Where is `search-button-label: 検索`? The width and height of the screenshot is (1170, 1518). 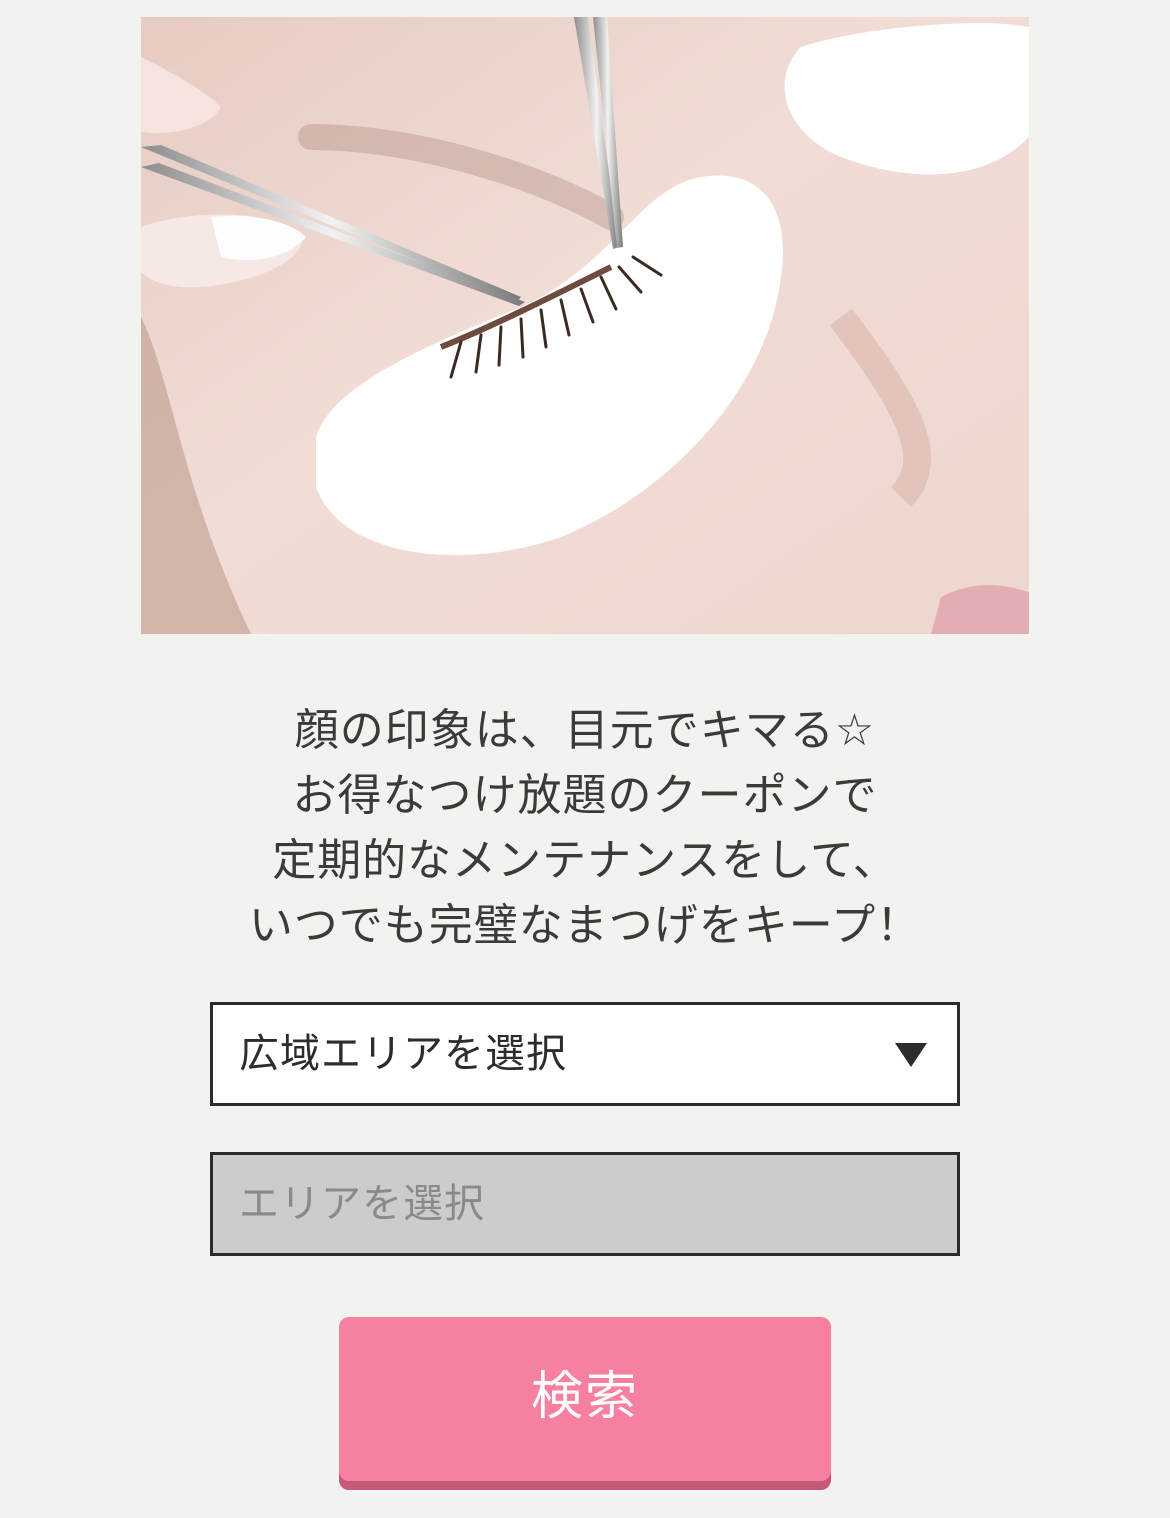
search-button-label: 検索 is located at coordinates (584, 1397).